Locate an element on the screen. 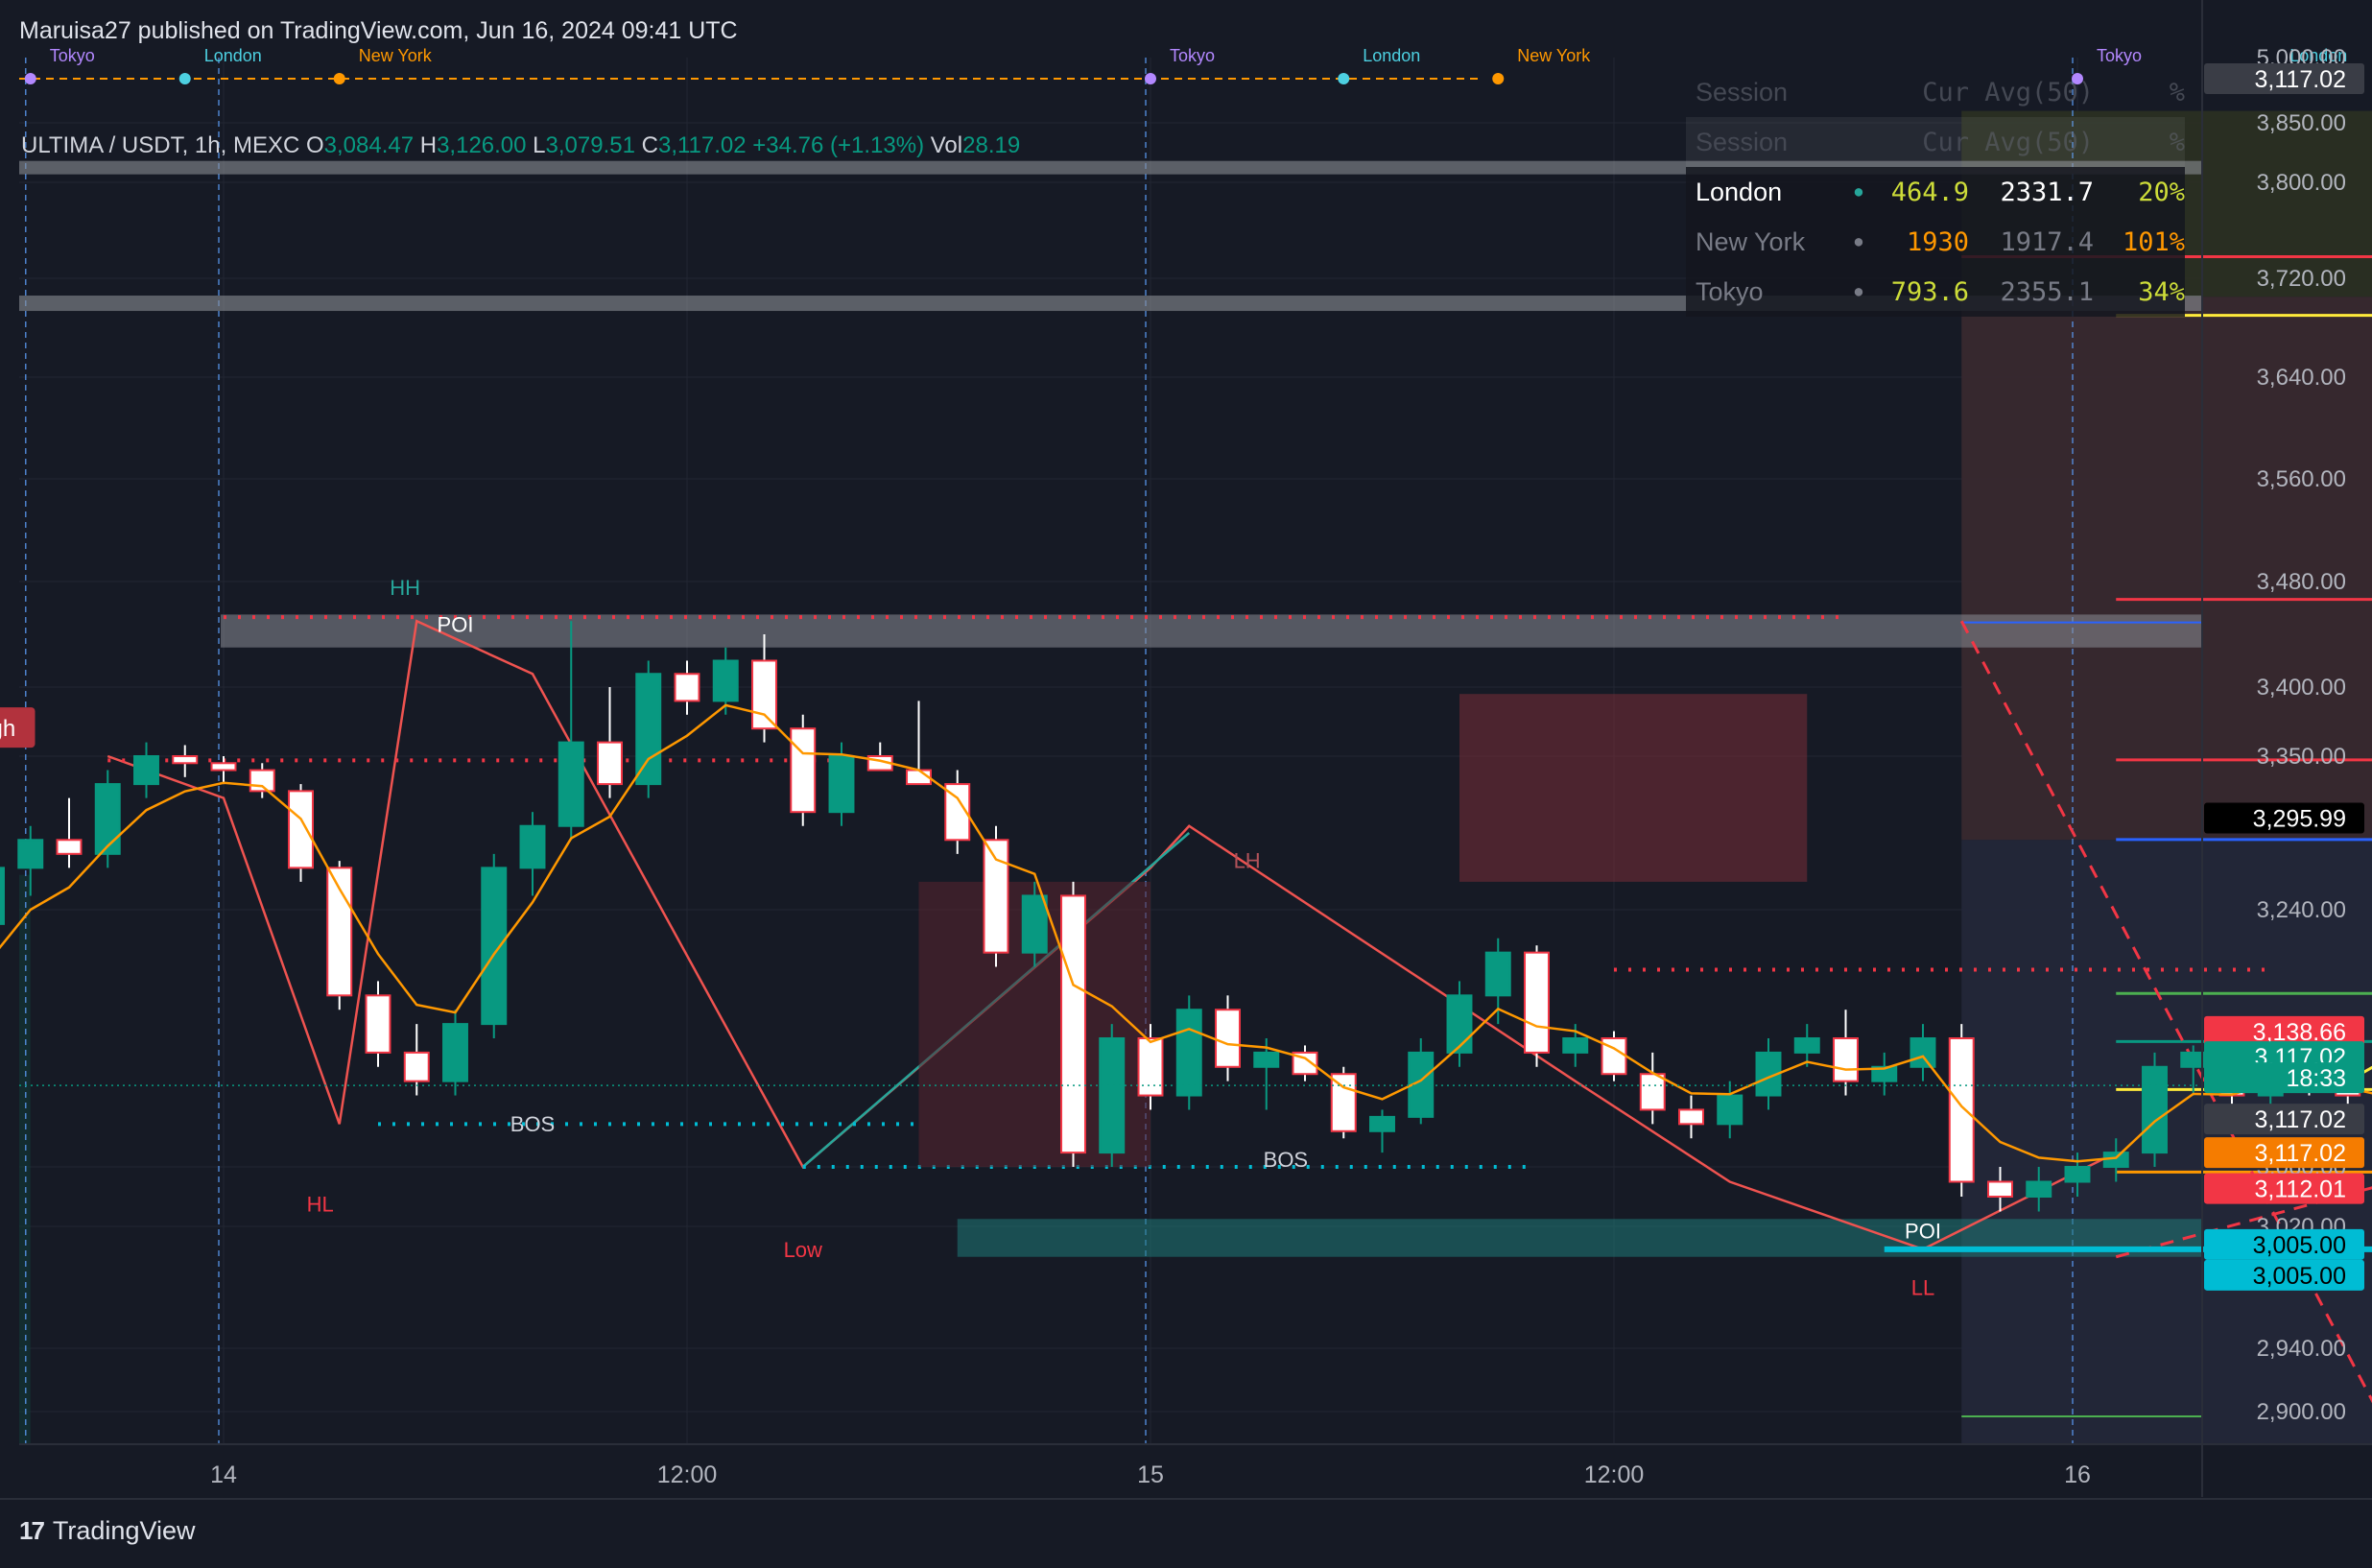  price-tag: 3,295.99 is located at coordinates (2284, 818).